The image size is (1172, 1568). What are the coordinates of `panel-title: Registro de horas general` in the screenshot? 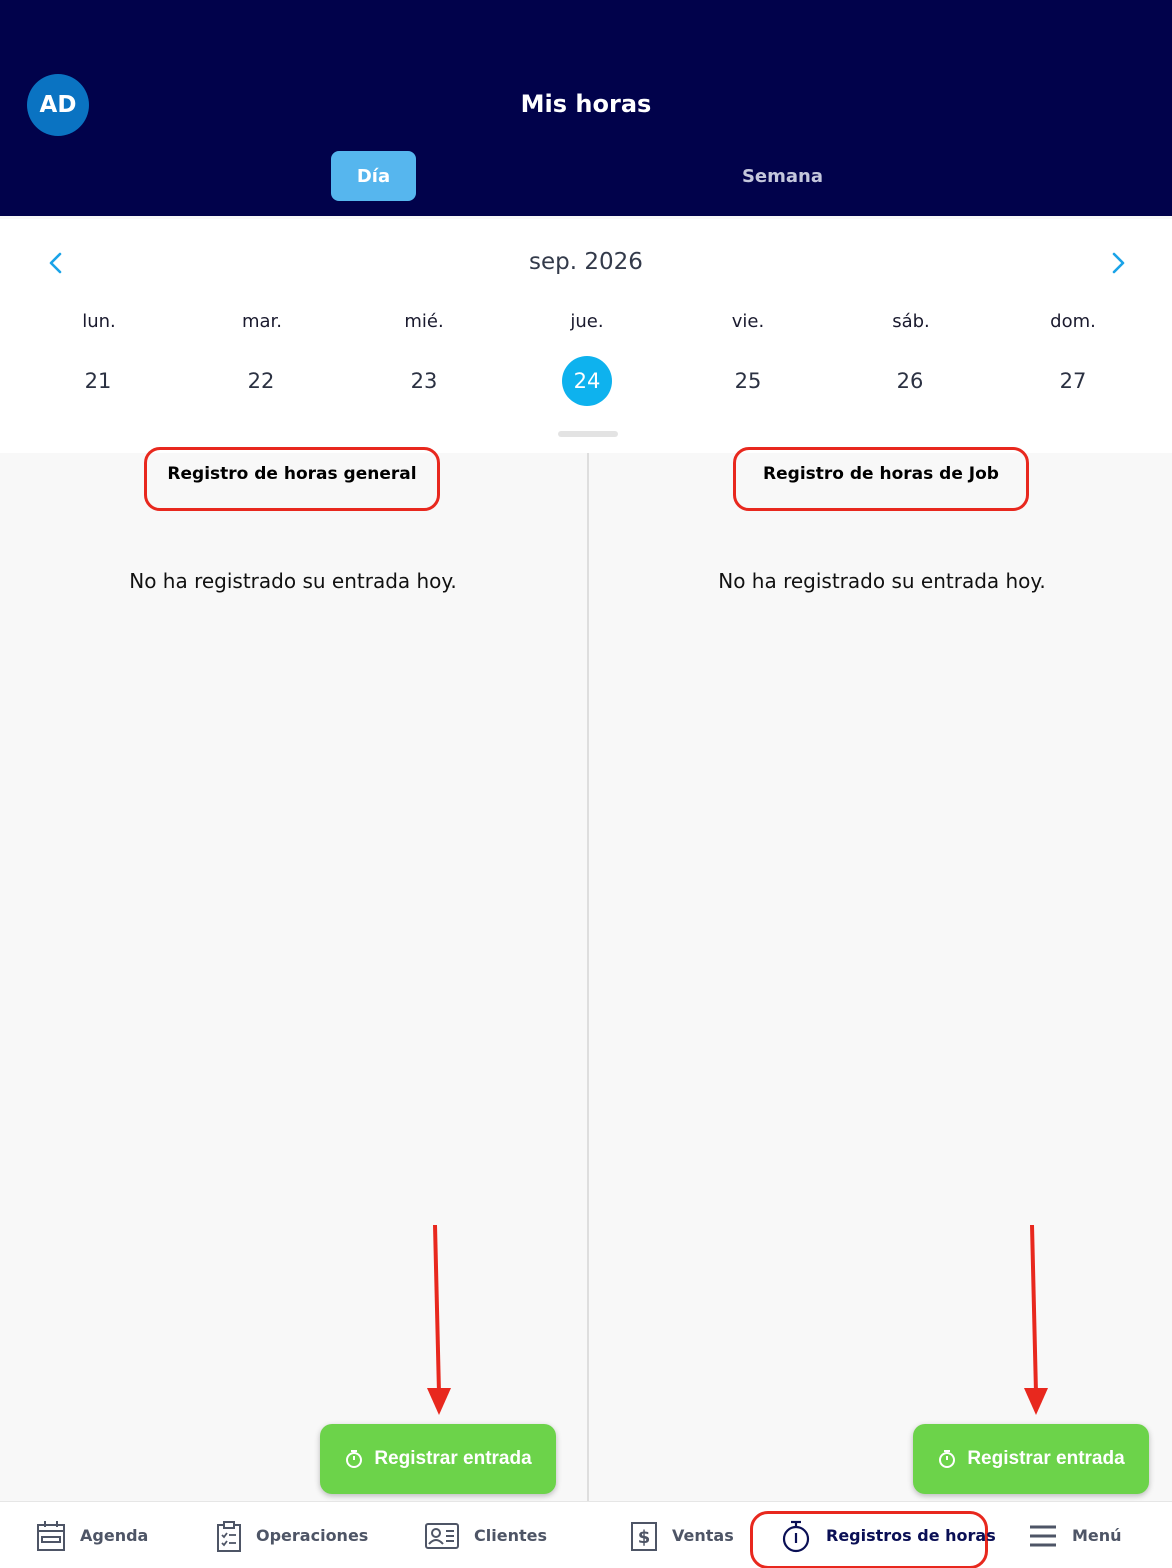 It's located at (292, 474).